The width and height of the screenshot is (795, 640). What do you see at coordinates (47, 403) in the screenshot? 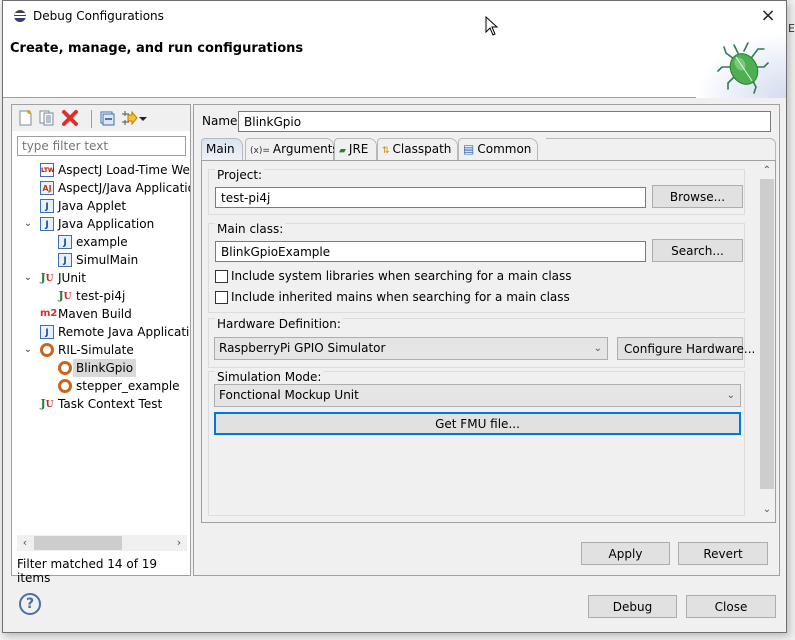
I see `task-context-icon: JU` at bounding box center [47, 403].